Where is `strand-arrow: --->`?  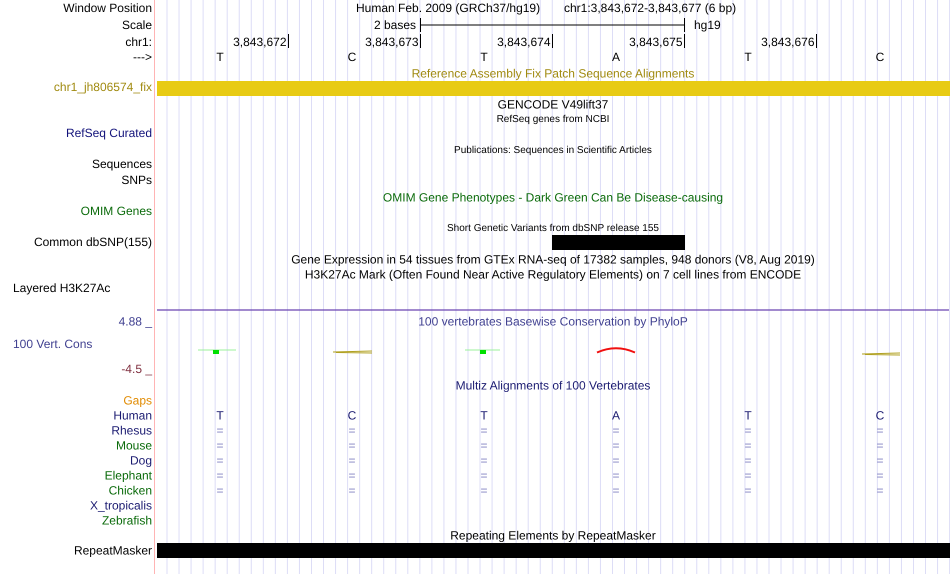 strand-arrow: ---> is located at coordinates (142, 57).